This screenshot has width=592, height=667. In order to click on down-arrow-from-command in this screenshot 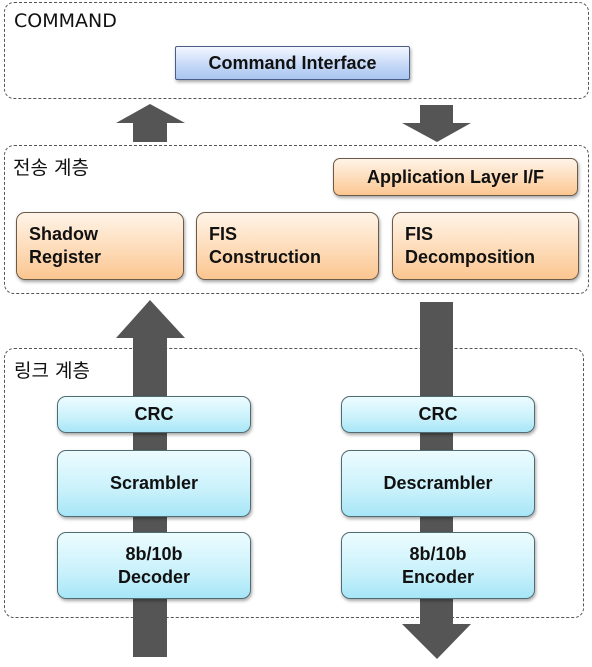, I will do `click(436, 123)`.